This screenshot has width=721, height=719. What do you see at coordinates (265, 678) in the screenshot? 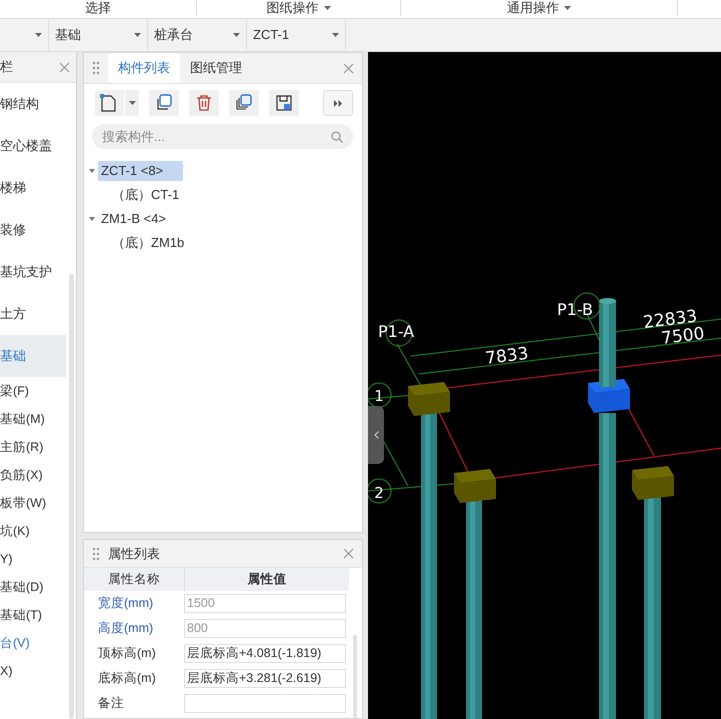
I see `property-value-field: 层底标高+3.281(-2.619)` at bounding box center [265, 678].